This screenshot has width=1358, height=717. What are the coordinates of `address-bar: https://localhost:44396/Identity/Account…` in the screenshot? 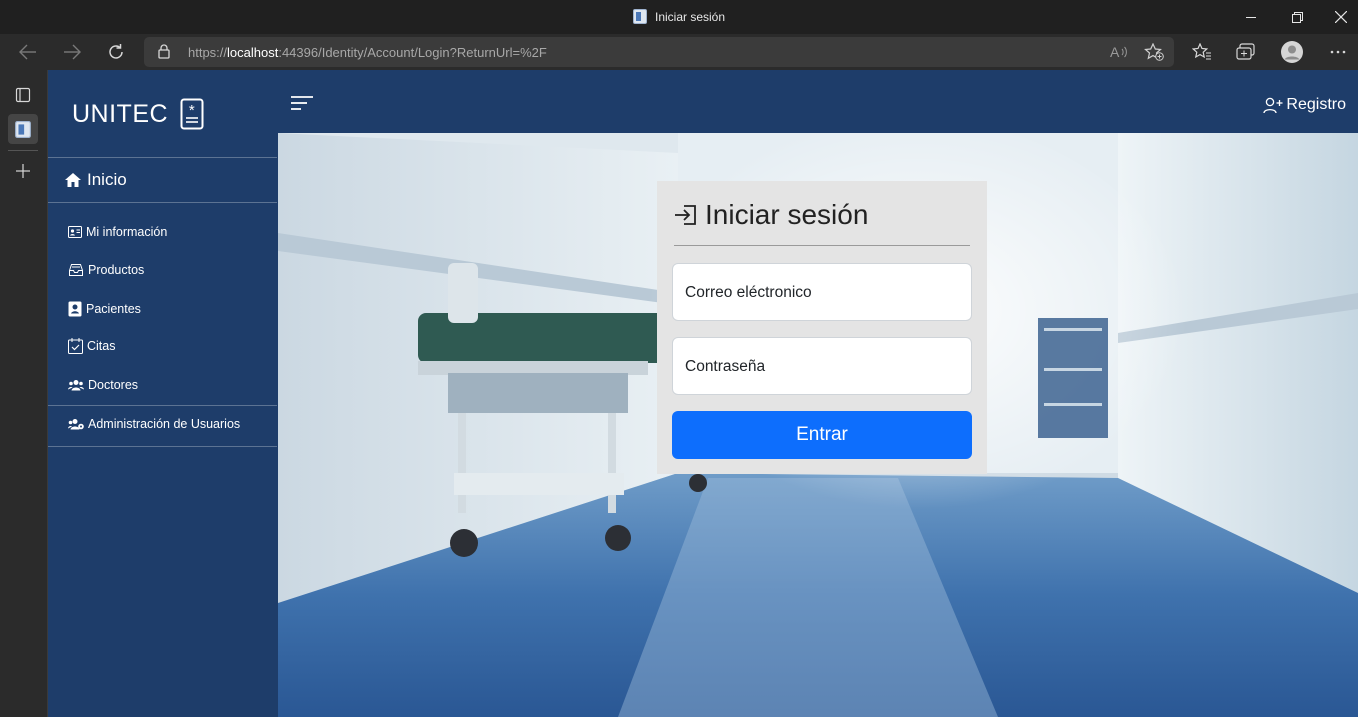 It's located at (659, 52).